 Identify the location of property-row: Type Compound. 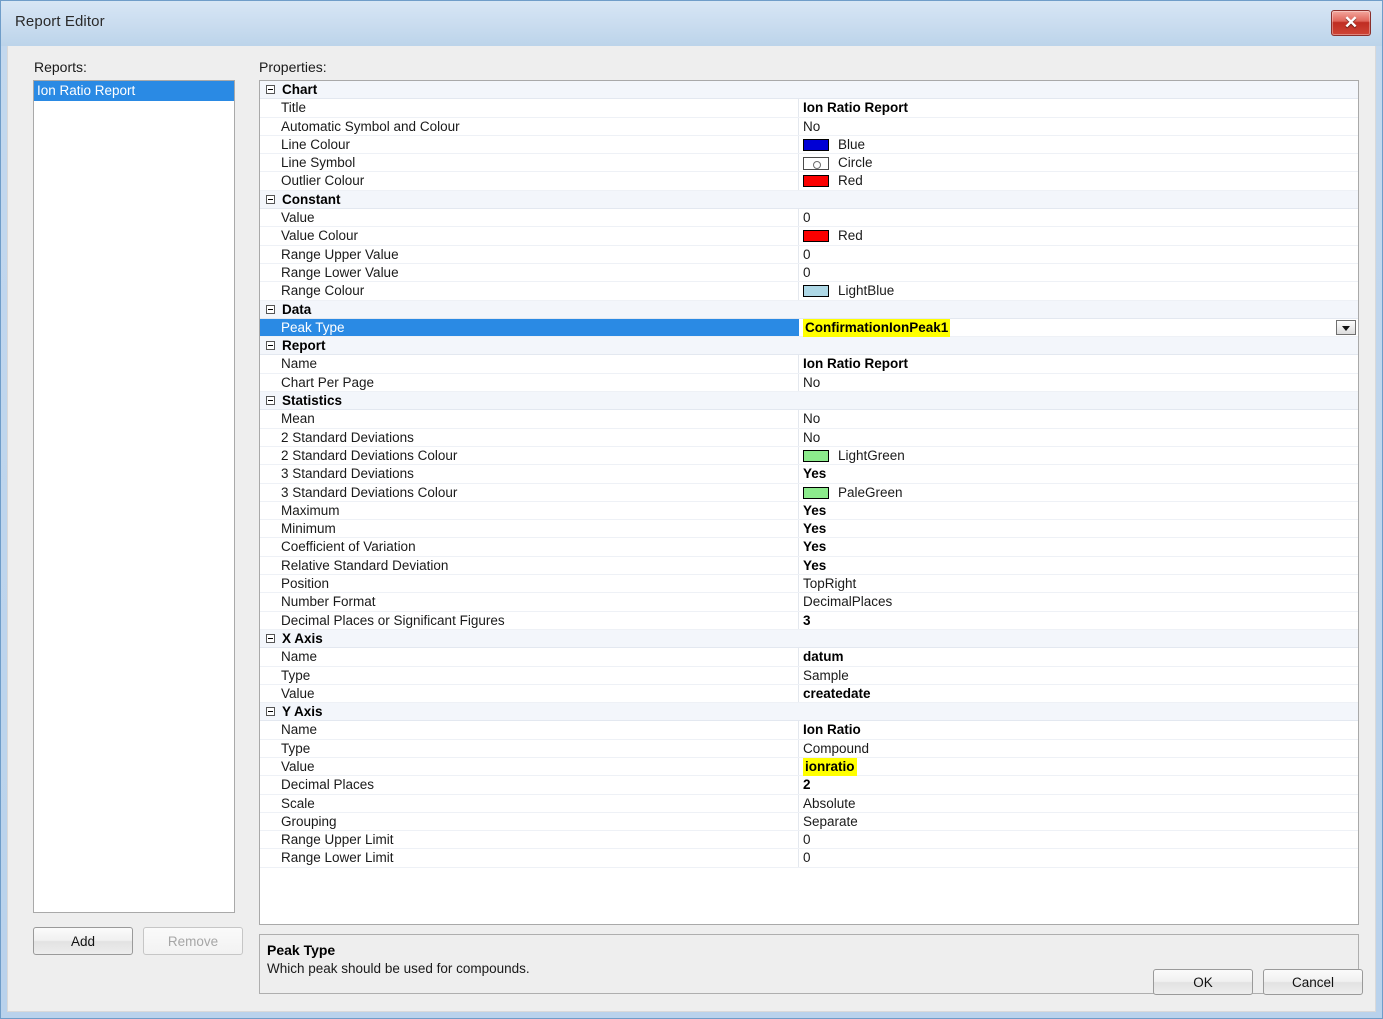
(809, 748).